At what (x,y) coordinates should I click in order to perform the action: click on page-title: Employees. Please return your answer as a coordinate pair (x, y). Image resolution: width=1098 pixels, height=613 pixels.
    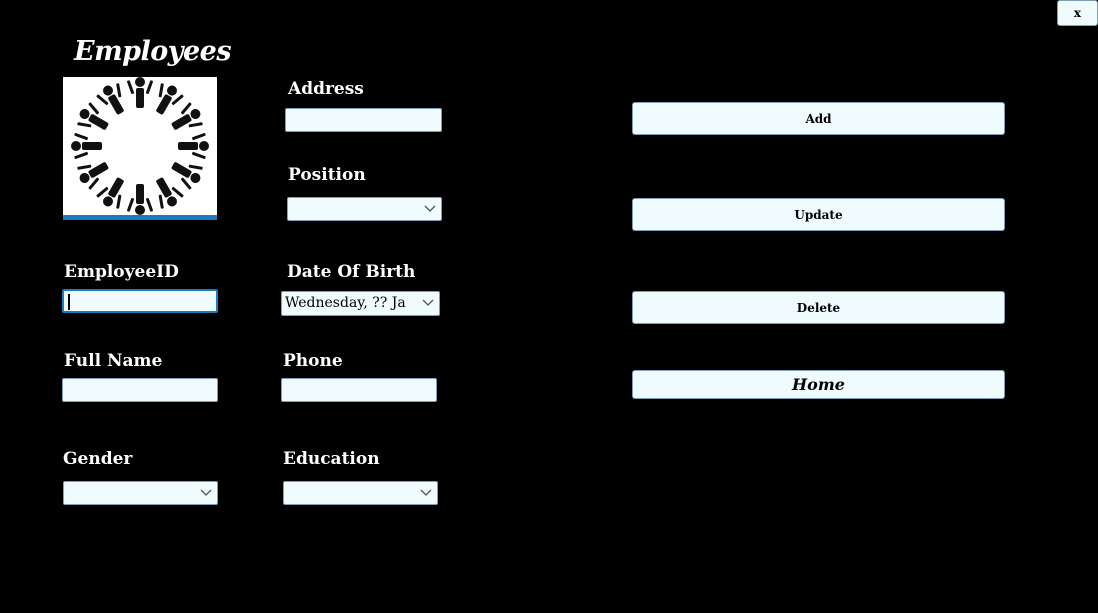
    Looking at the image, I should click on (153, 51).